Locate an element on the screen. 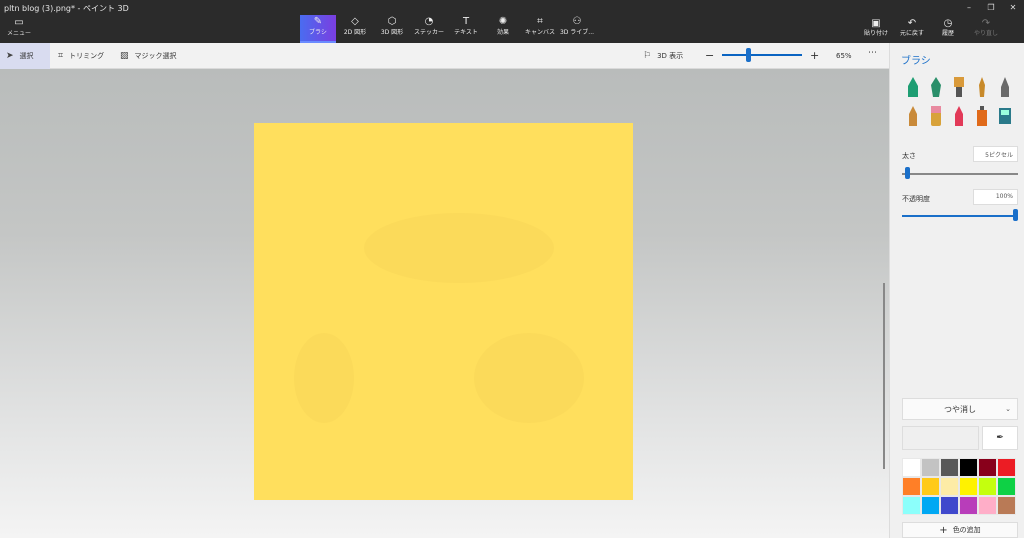 Image resolution: width=1024 pixels, height=538 pixels. history-button: ◷ 履歴 is located at coordinates (948, 28).